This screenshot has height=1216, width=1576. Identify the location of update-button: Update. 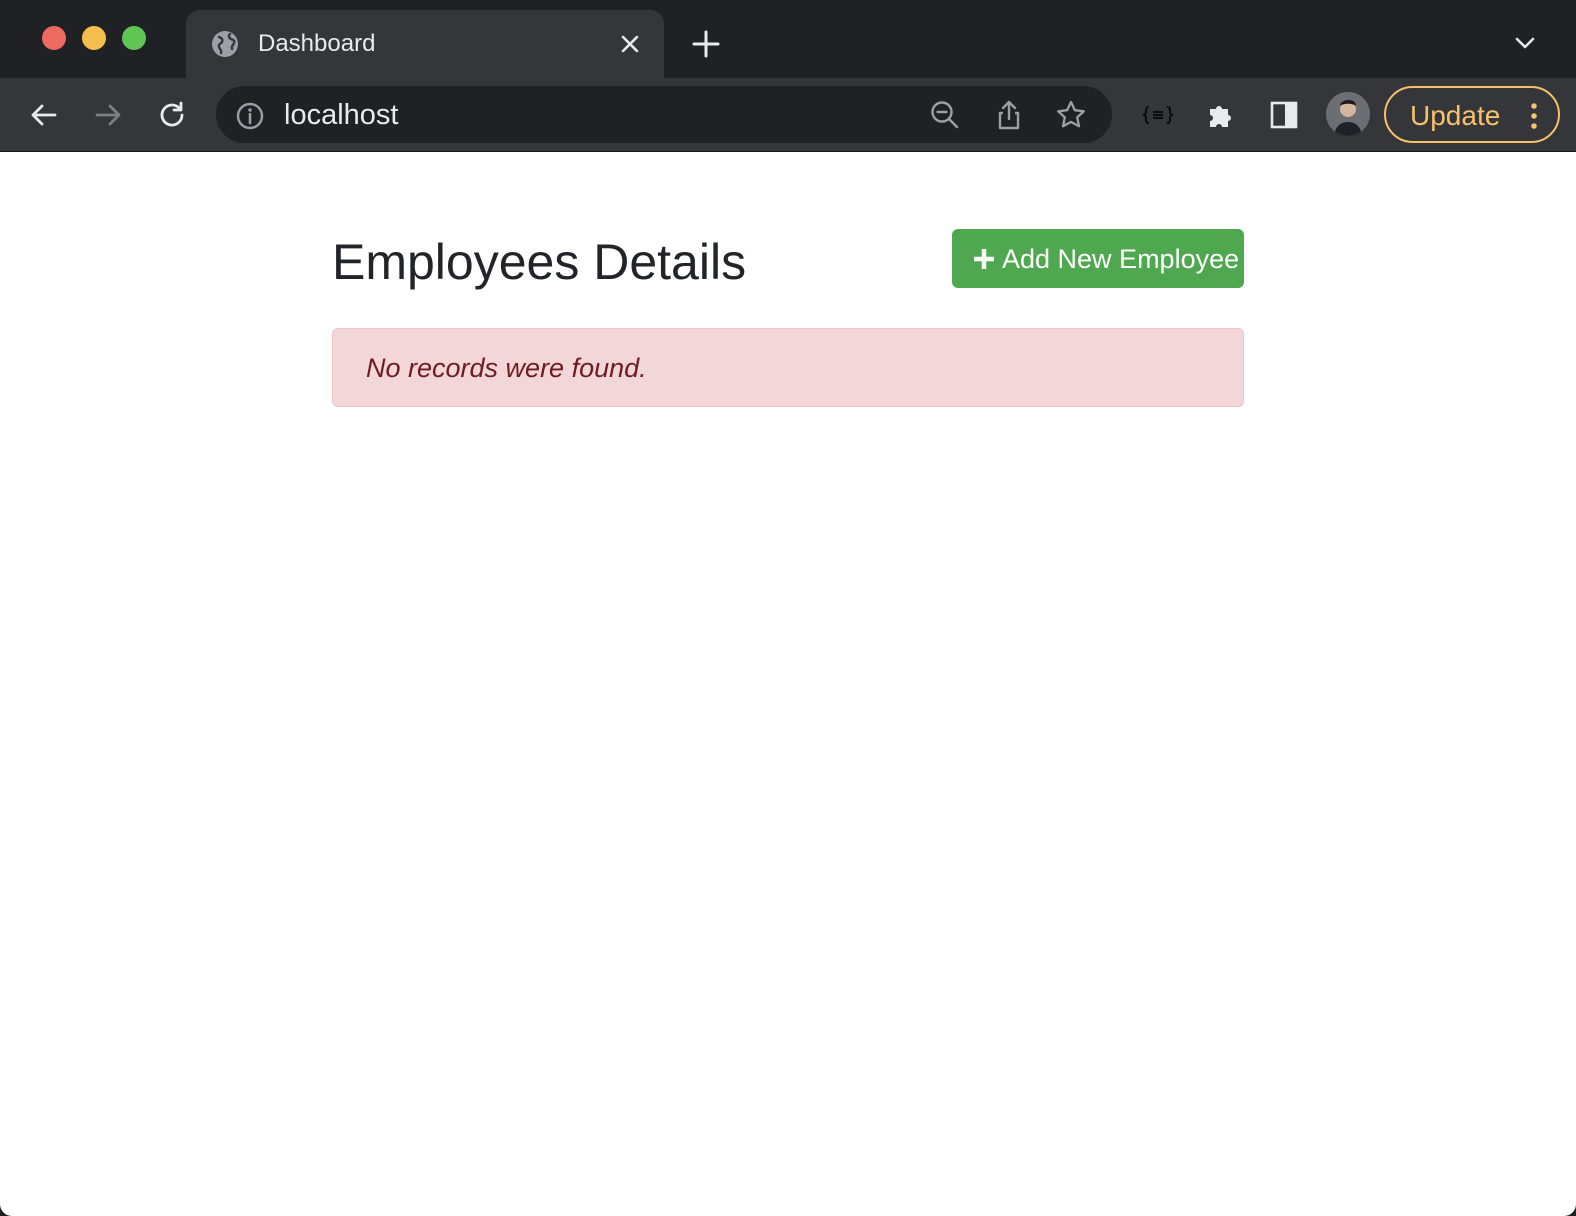
(1472, 114).